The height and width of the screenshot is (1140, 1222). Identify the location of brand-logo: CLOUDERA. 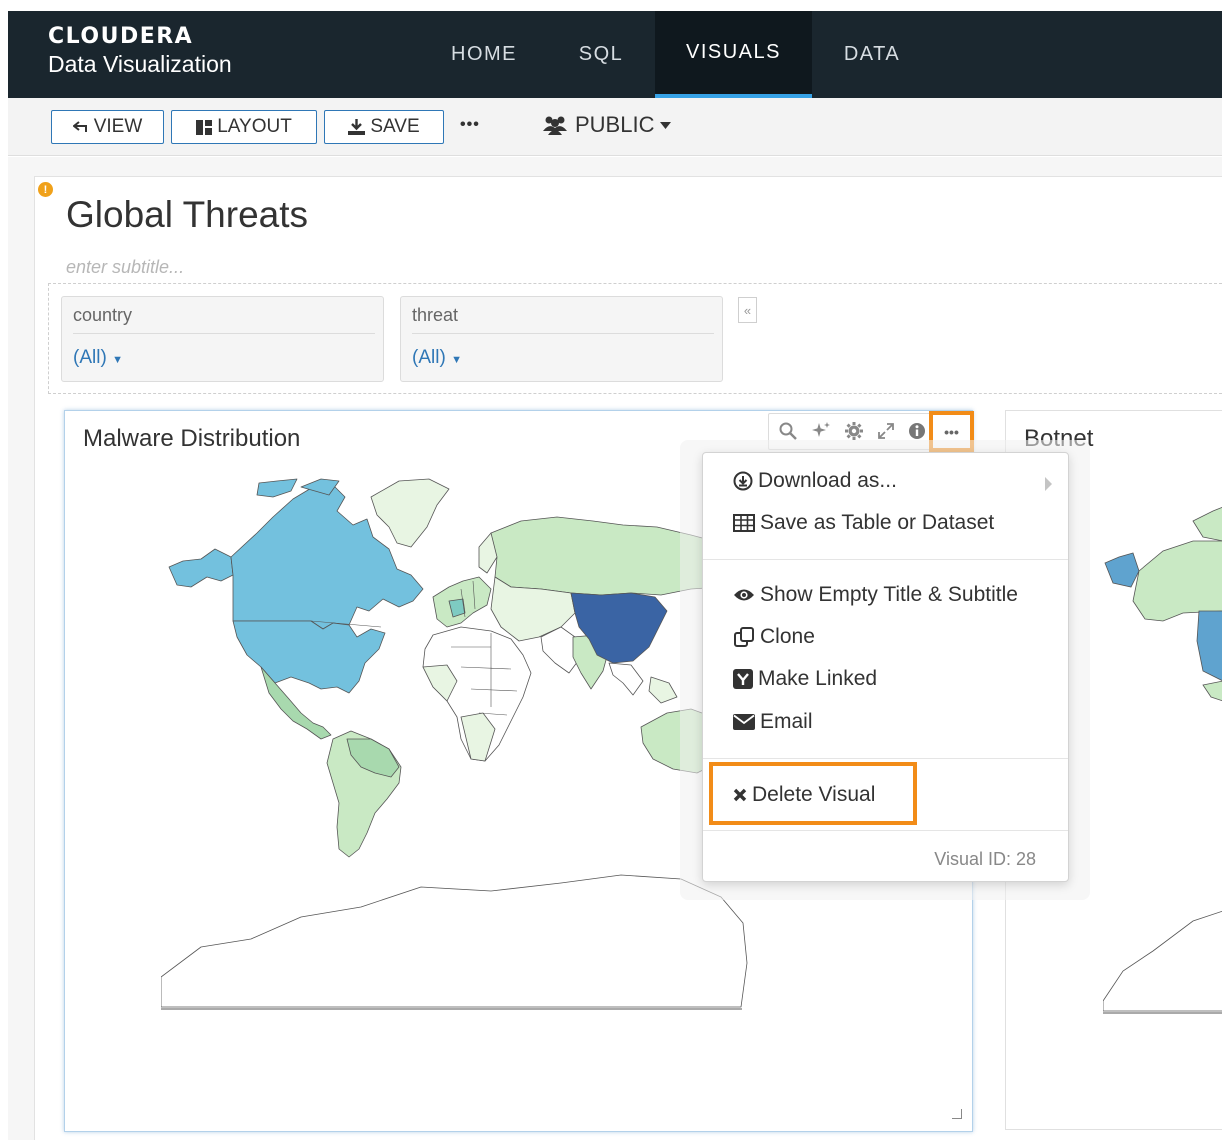
(121, 36).